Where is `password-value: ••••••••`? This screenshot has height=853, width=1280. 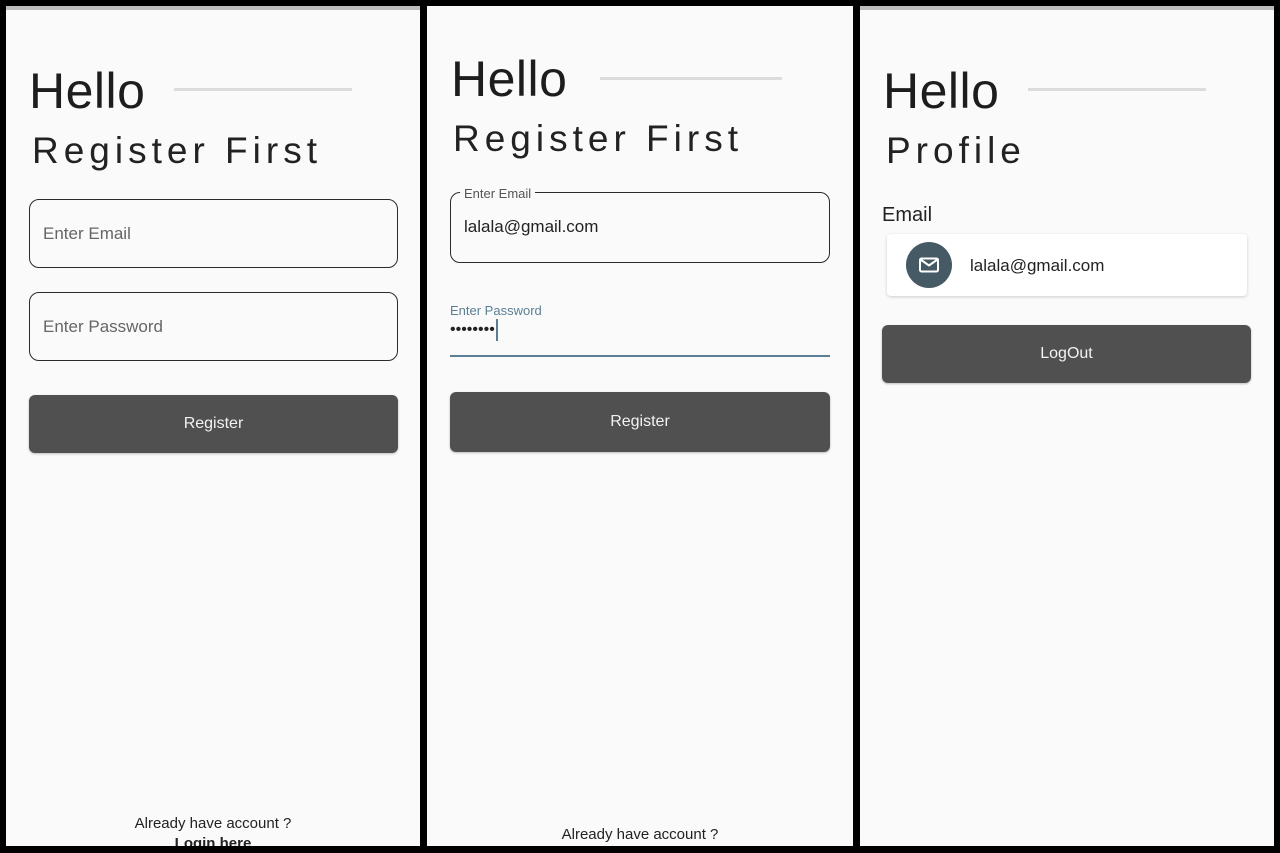
password-value: •••••••• is located at coordinates (472, 330).